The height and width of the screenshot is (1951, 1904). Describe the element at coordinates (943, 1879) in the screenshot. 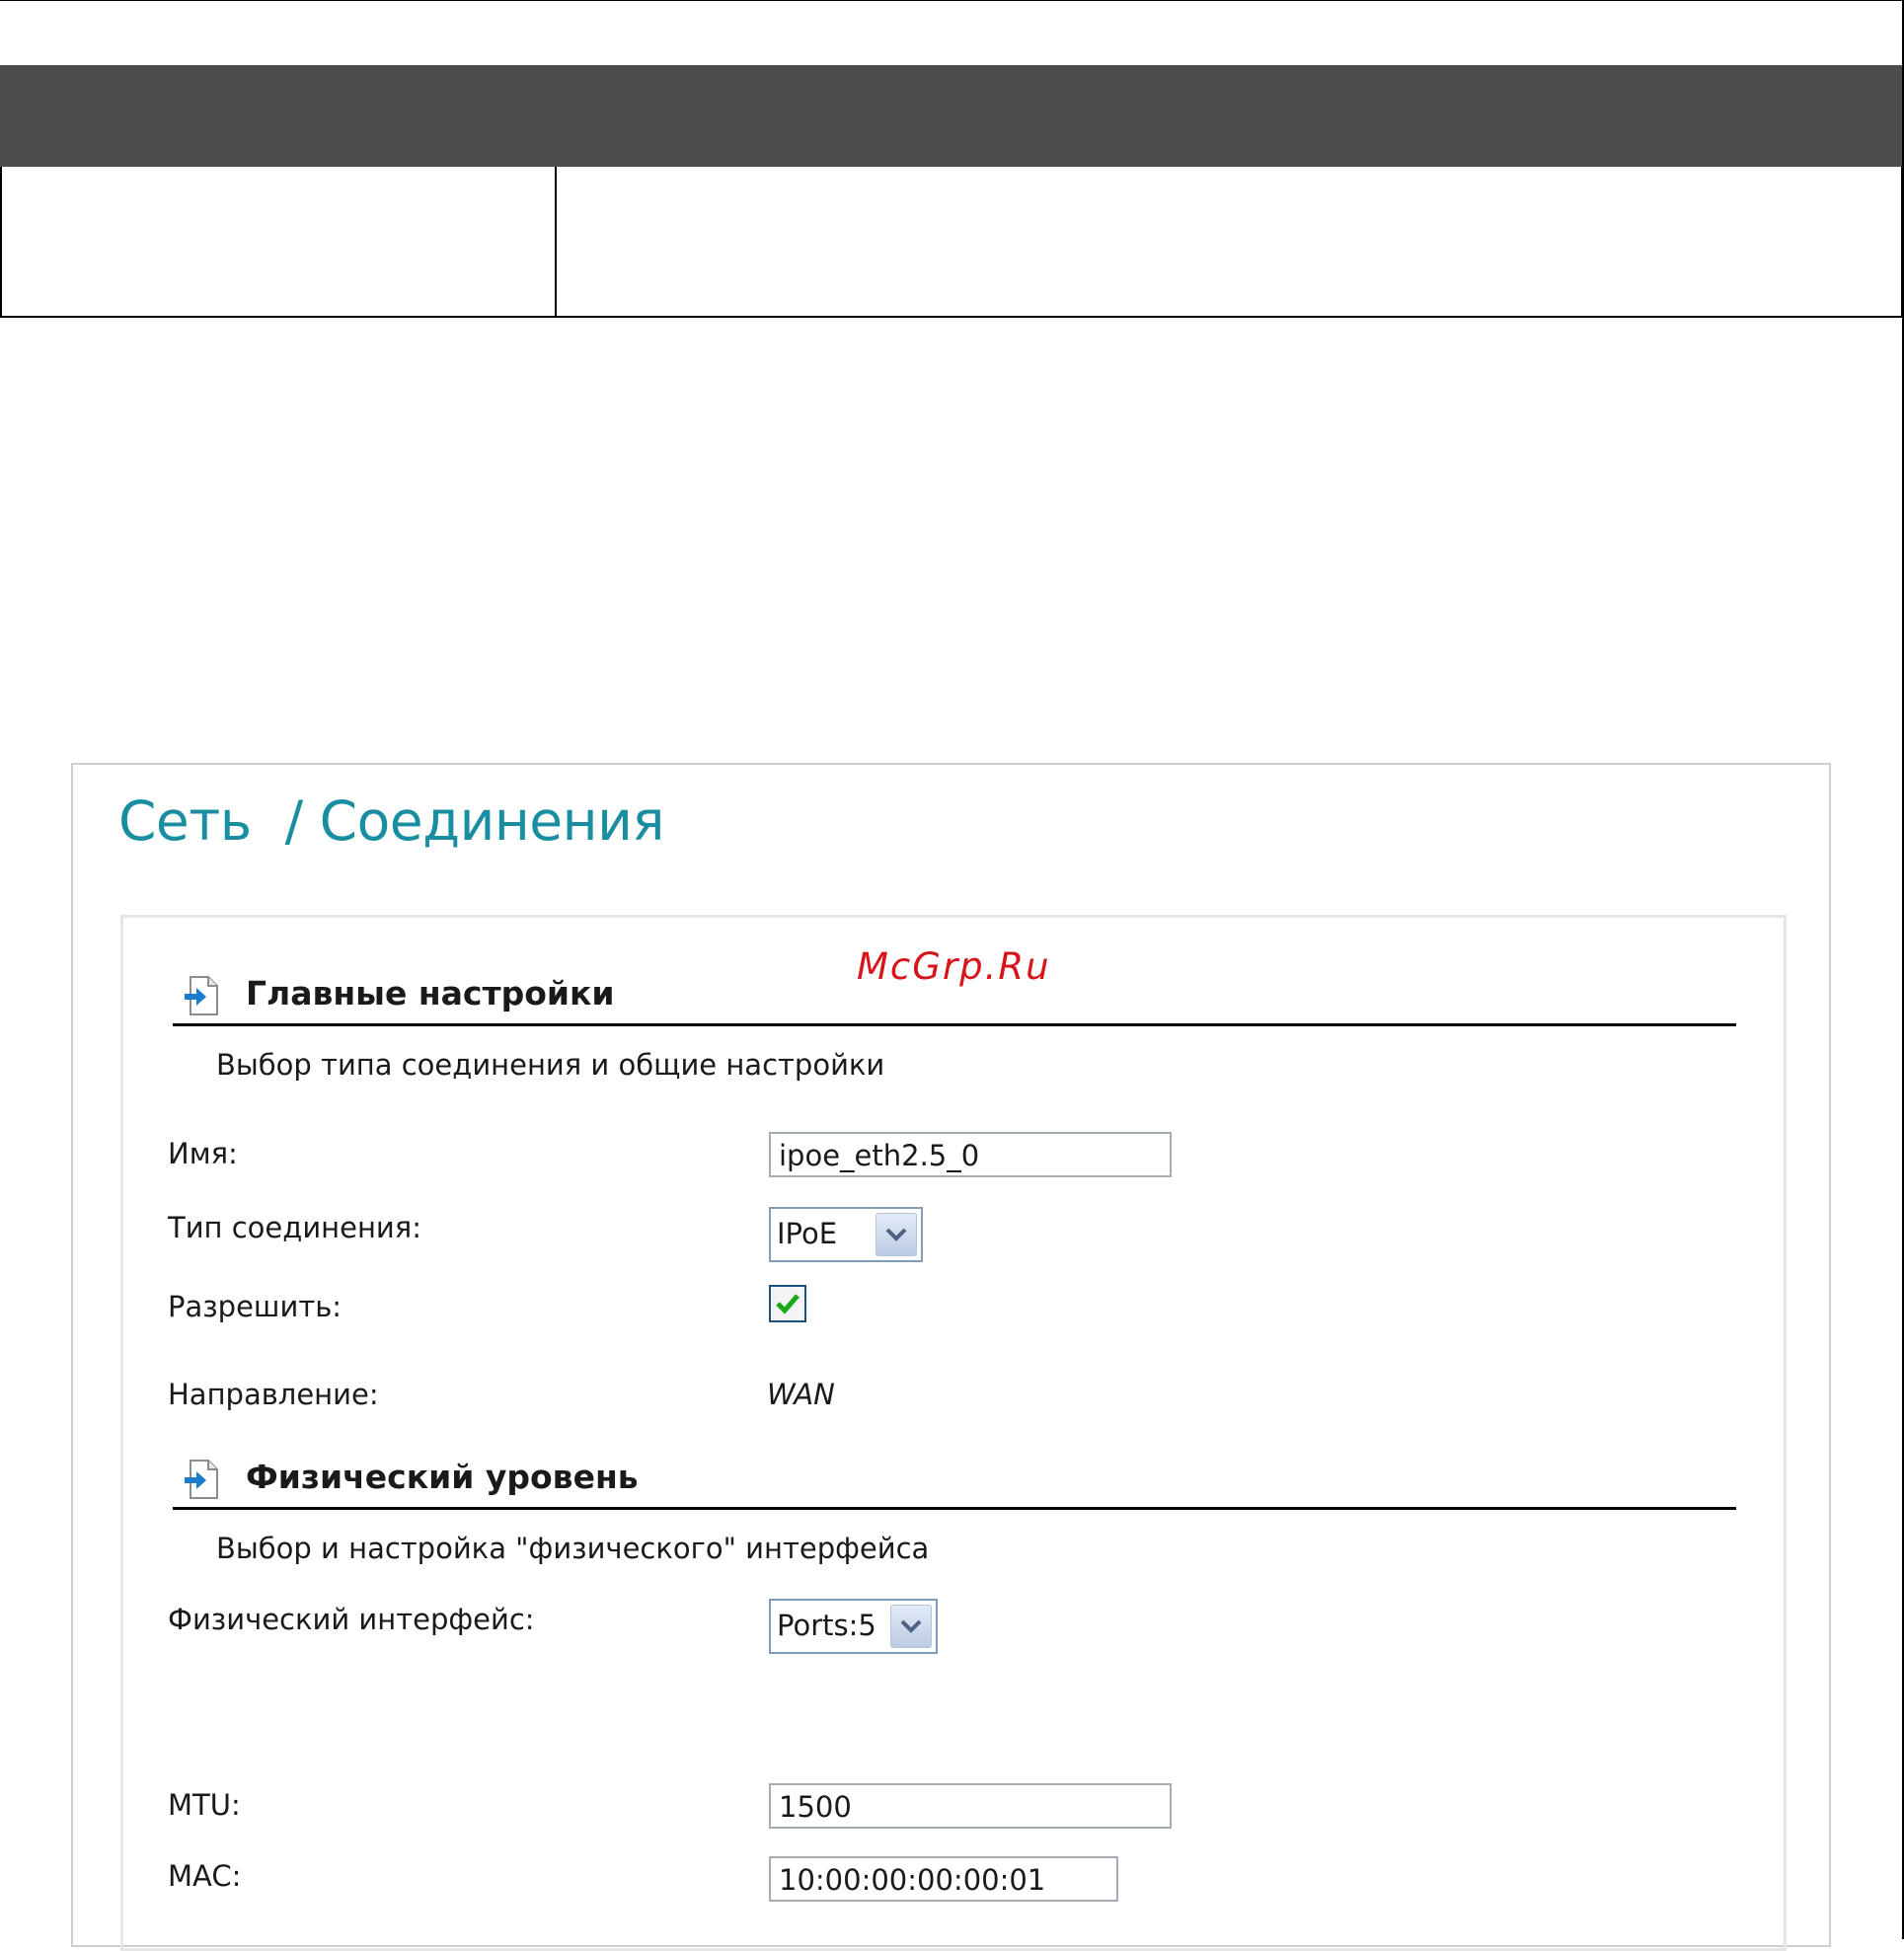

I see `mac-input: 10:00:00:00:00:01` at that location.